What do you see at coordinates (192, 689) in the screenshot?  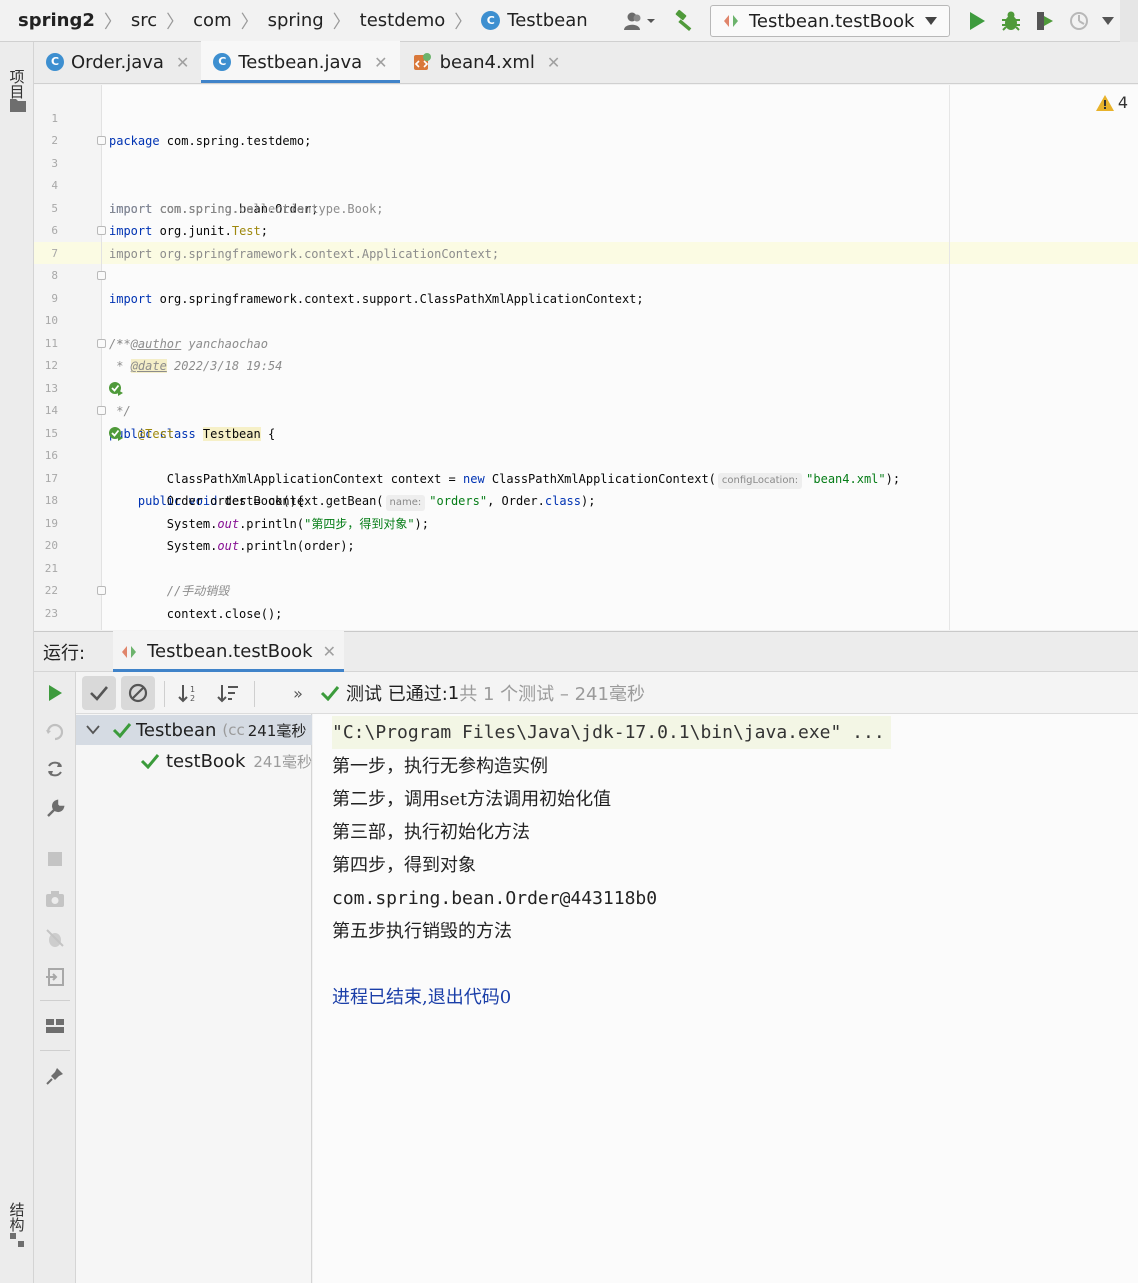 I see `svg-text: 1` at bounding box center [192, 689].